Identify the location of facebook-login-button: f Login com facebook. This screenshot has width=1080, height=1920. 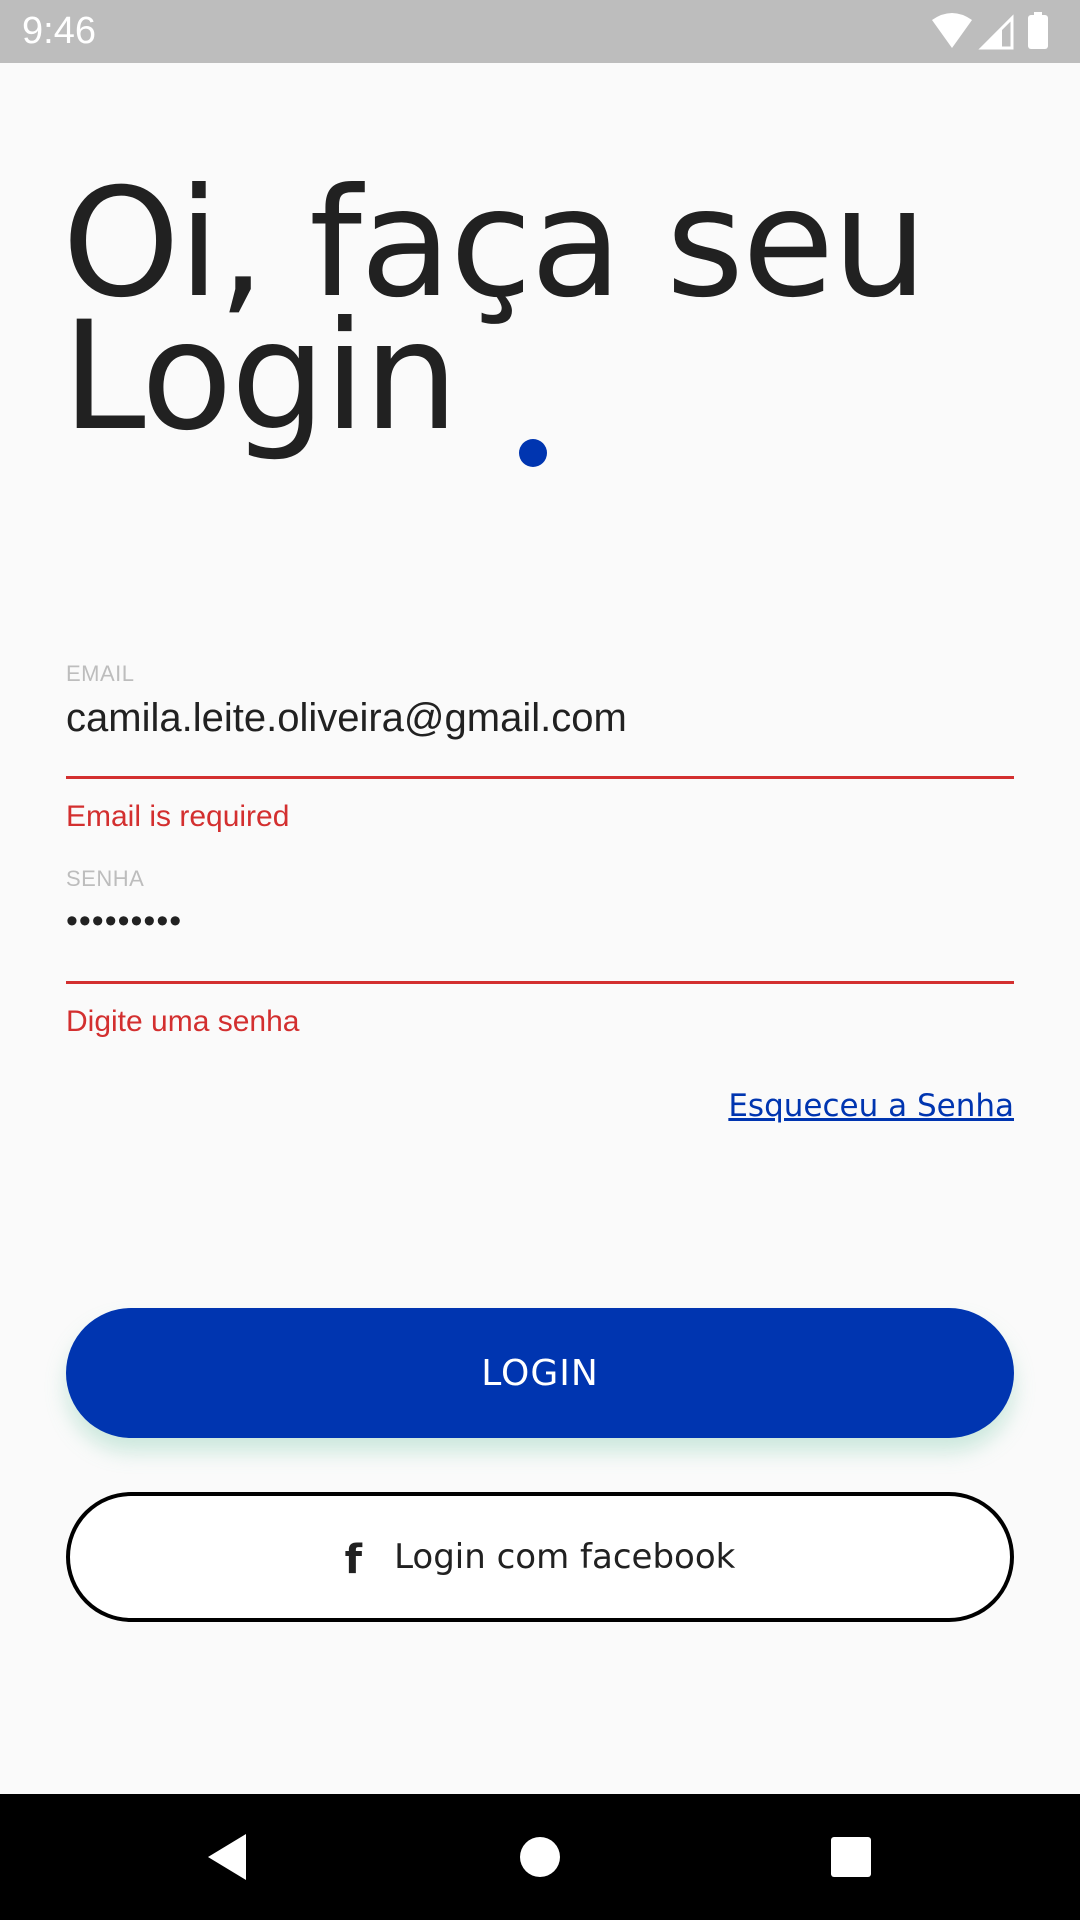
(540, 1557).